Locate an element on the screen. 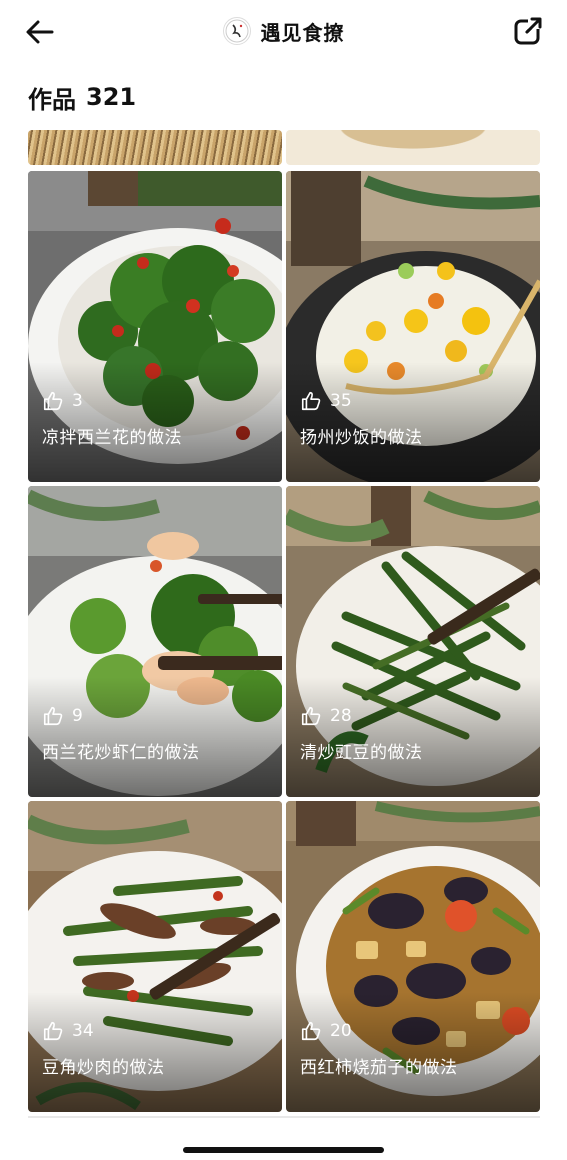  recipe-title: 扬州炒饭的做法 is located at coordinates (361, 438).